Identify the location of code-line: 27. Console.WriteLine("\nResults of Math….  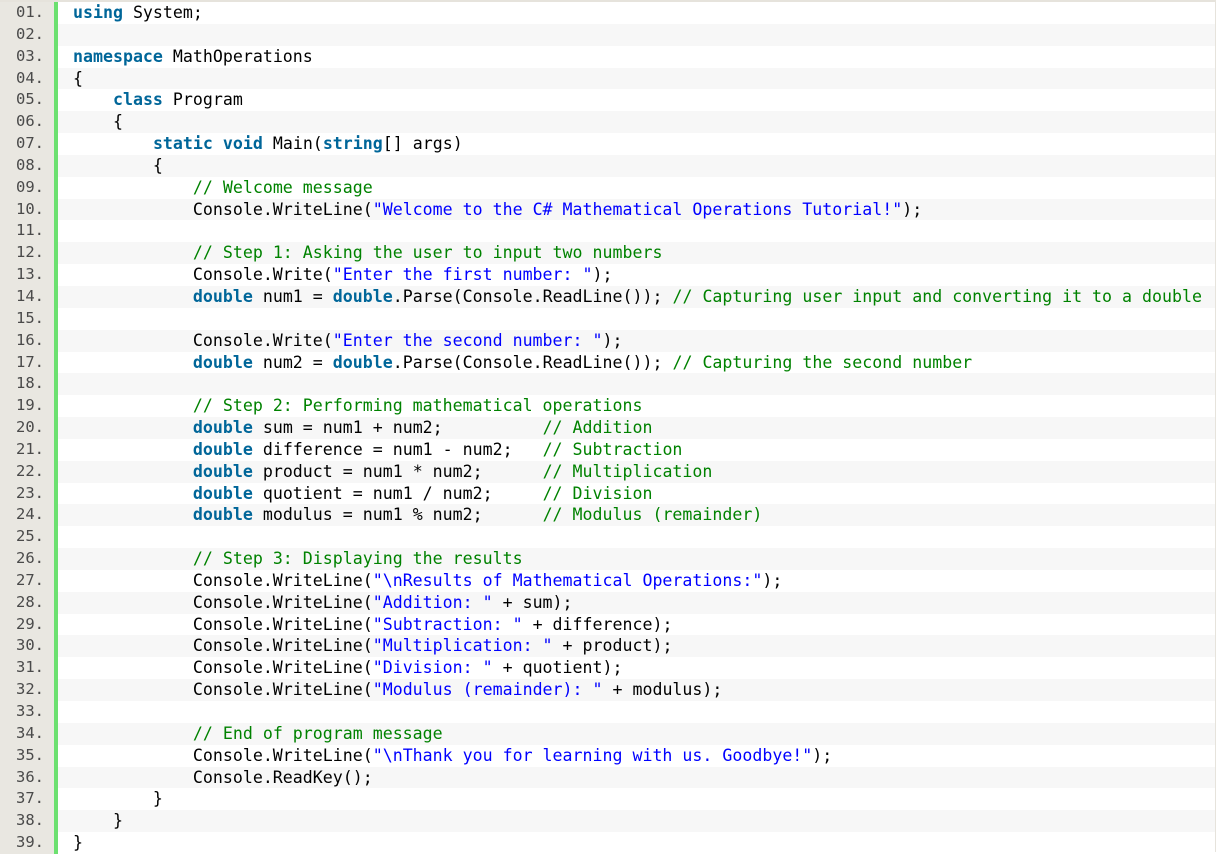
(607, 580).